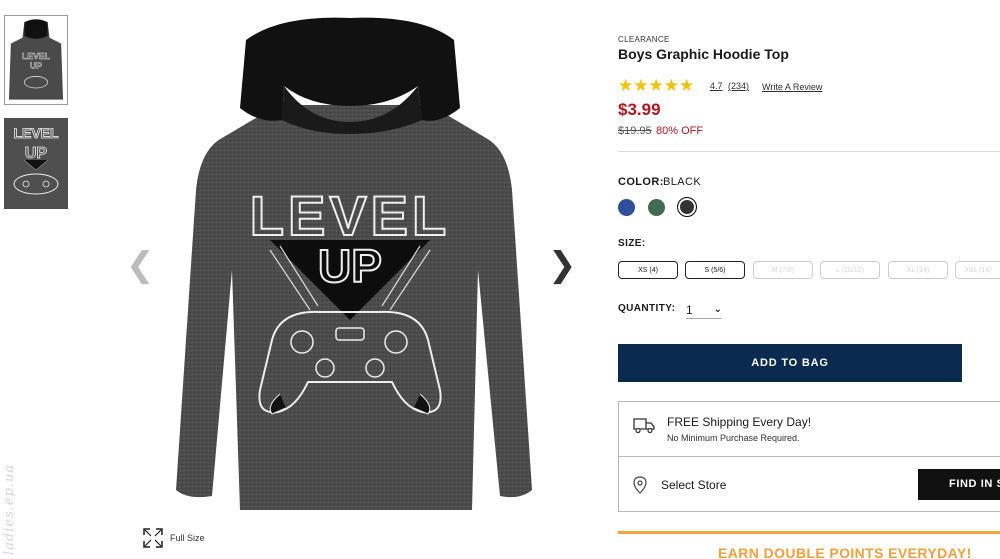  What do you see at coordinates (790, 363) in the screenshot?
I see `add-to-bag-button: ADD TO BAG` at bounding box center [790, 363].